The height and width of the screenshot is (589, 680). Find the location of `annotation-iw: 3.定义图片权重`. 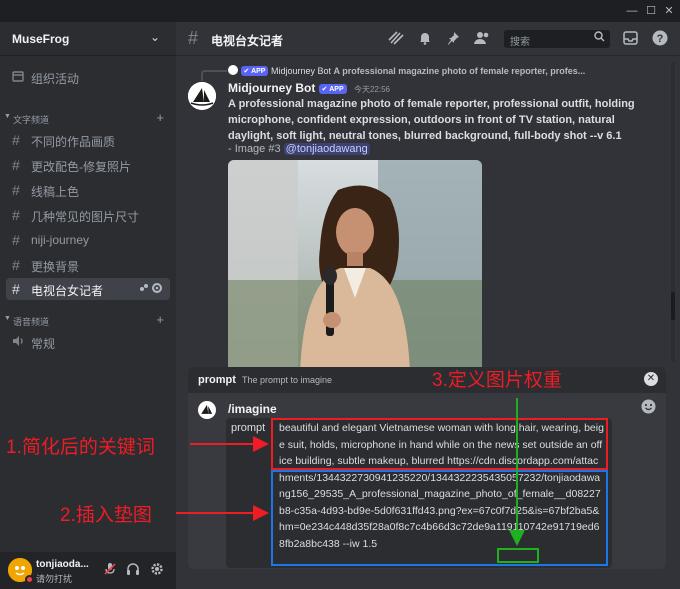

annotation-iw: 3.定义图片权重 is located at coordinates (497, 380).